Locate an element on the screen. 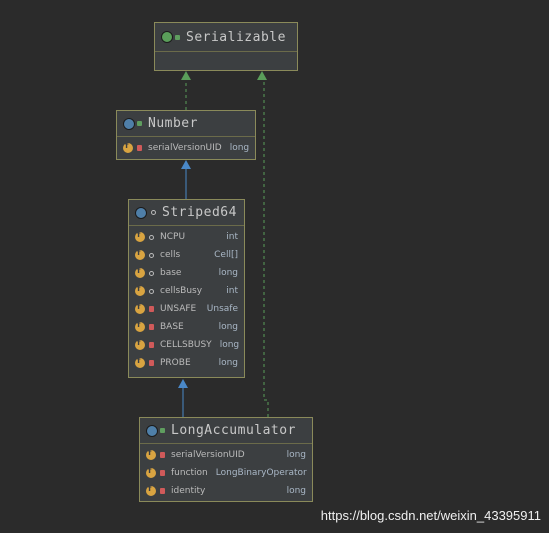  field-type: Unsafe is located at coordinates (222, 309).